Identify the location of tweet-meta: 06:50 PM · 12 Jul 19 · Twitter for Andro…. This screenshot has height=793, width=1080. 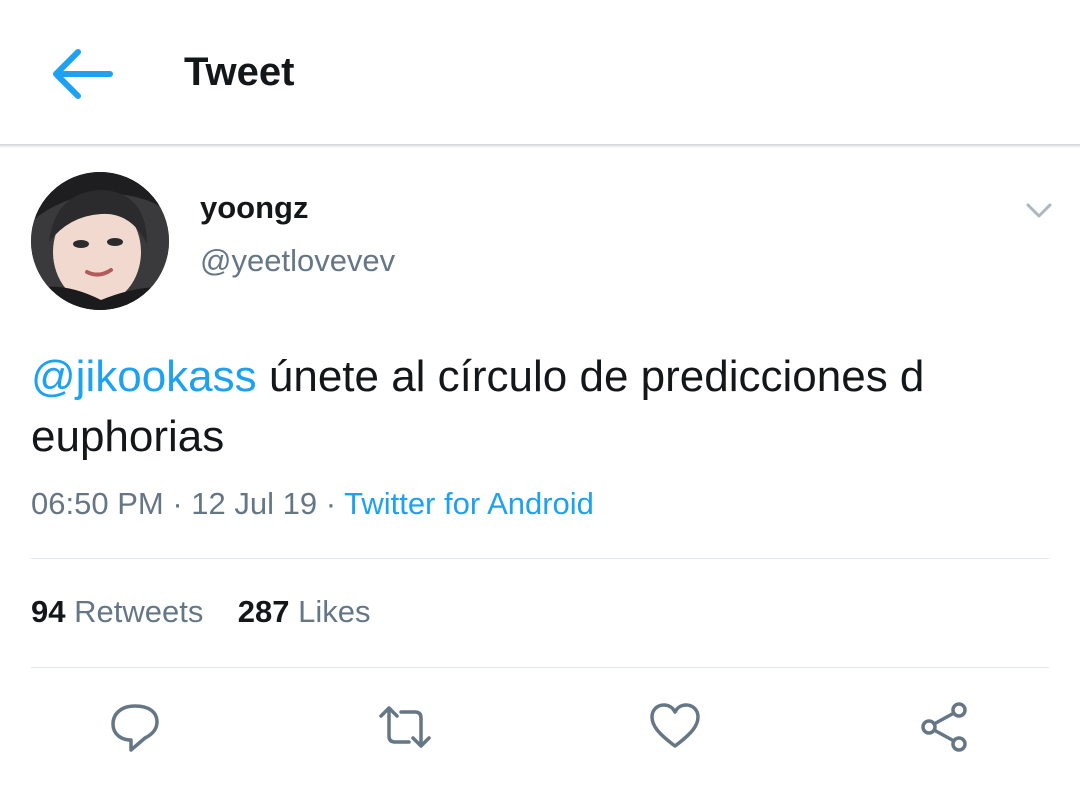
(312, 503).